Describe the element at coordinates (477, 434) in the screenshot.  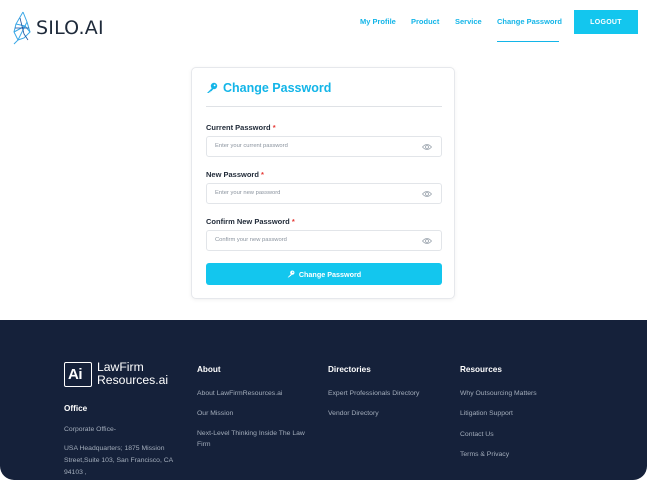
I see `footer-link-contact: Contact Us` at that location.